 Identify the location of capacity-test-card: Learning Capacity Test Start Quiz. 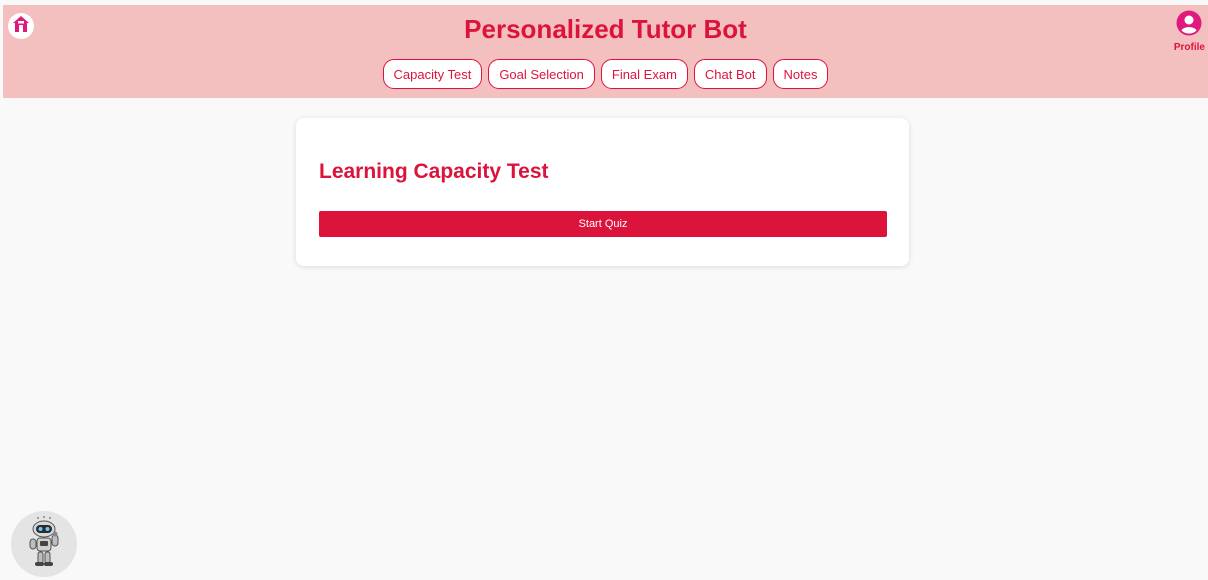
(602, 192).